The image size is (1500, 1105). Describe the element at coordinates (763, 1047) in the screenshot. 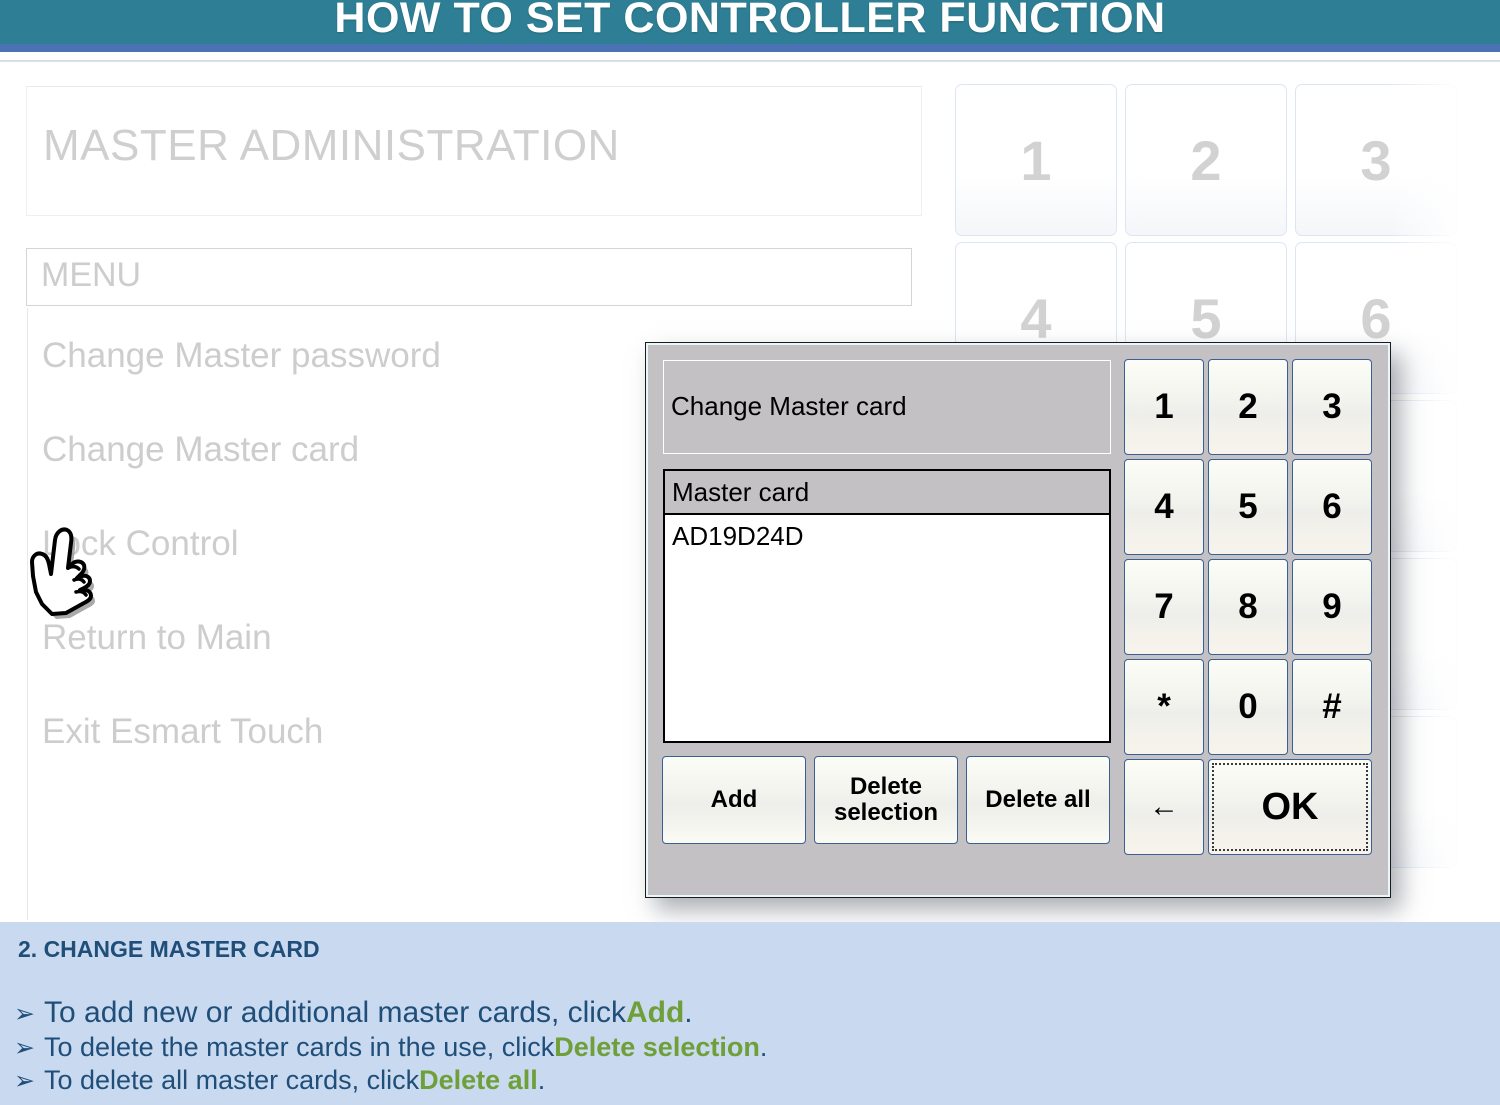

I see `caption-line-2-post: .` at that location.